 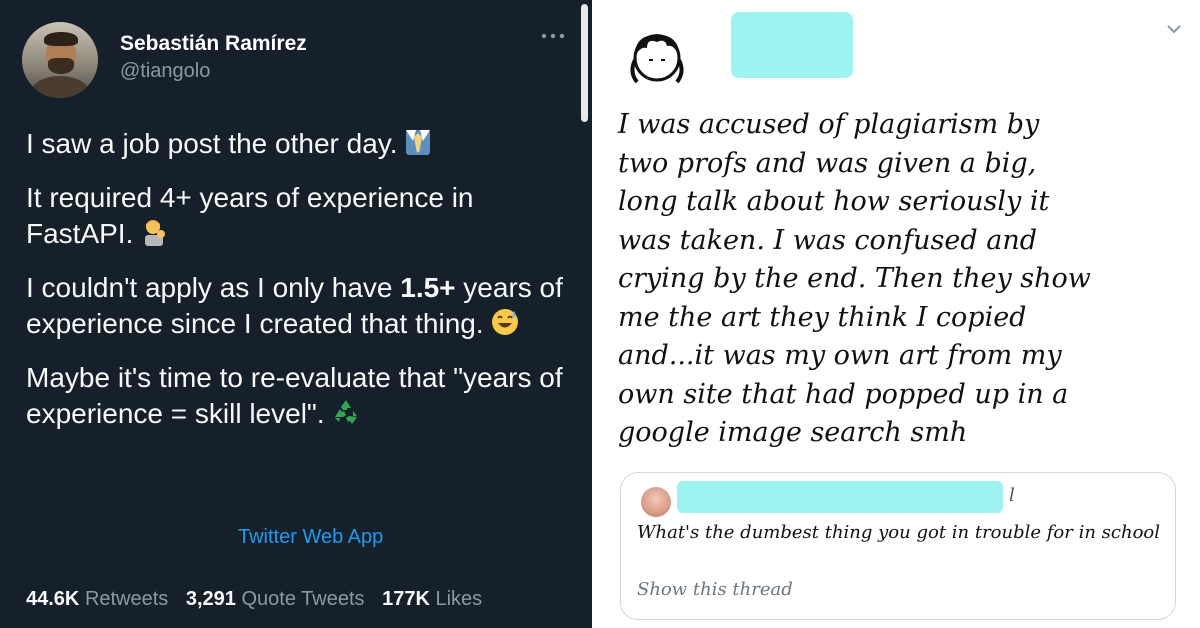 I want to click on show-thread-link: Show this thread, so click(x=715, y=589).